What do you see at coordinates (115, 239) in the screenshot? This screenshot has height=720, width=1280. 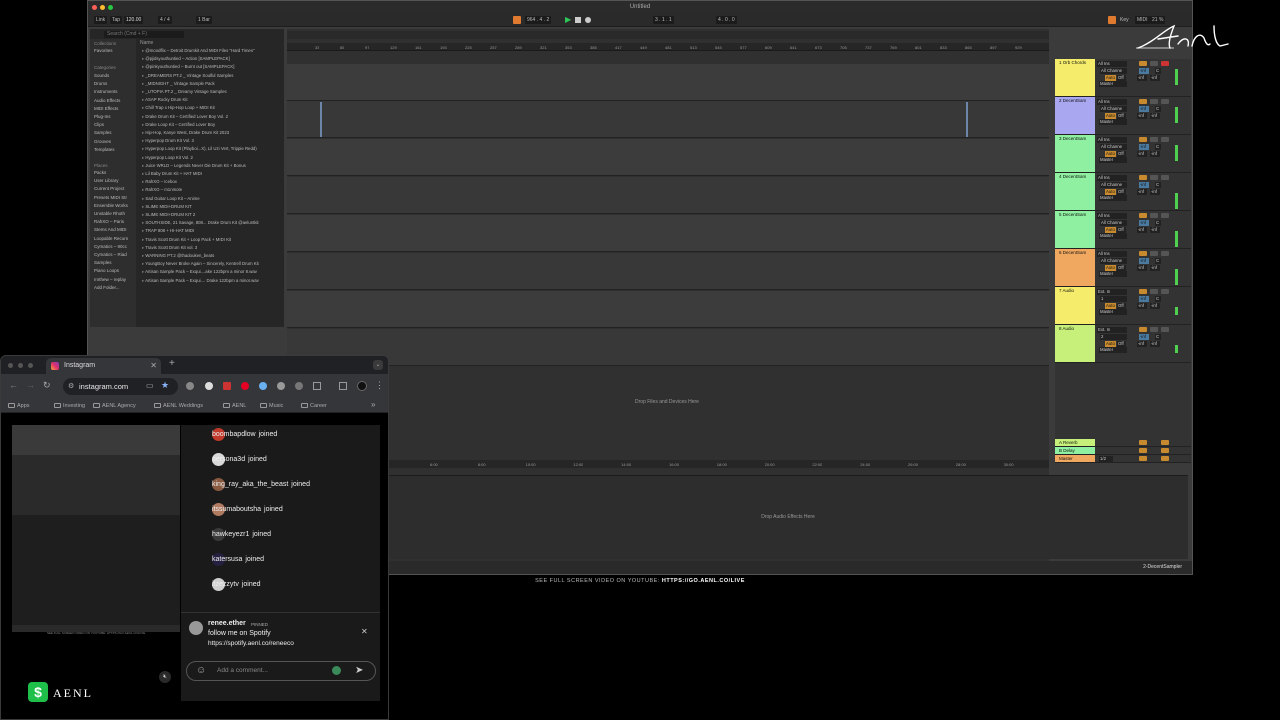 I see `places-item: Loopable Recorn` at bounding box center [115, 239].